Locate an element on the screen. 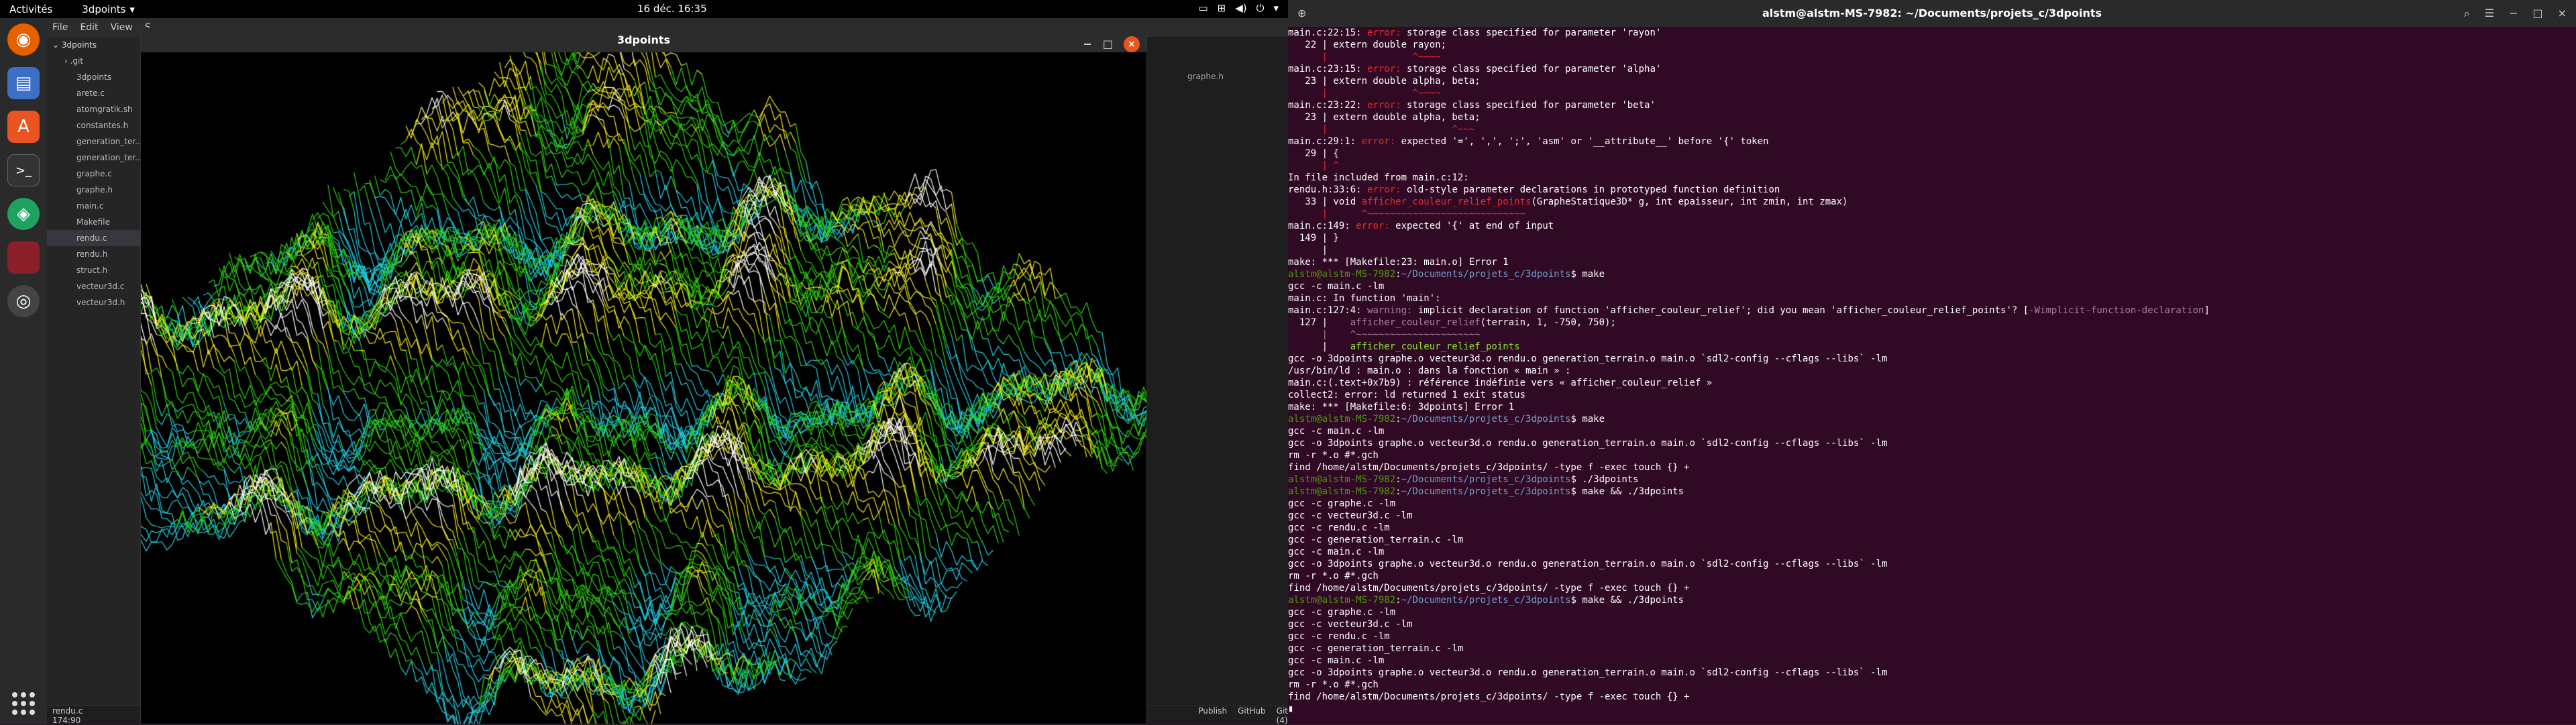 This screenshot has height=725, width=2576. explorer-item: atomgratik.sh is located at coordinates (94, 109).